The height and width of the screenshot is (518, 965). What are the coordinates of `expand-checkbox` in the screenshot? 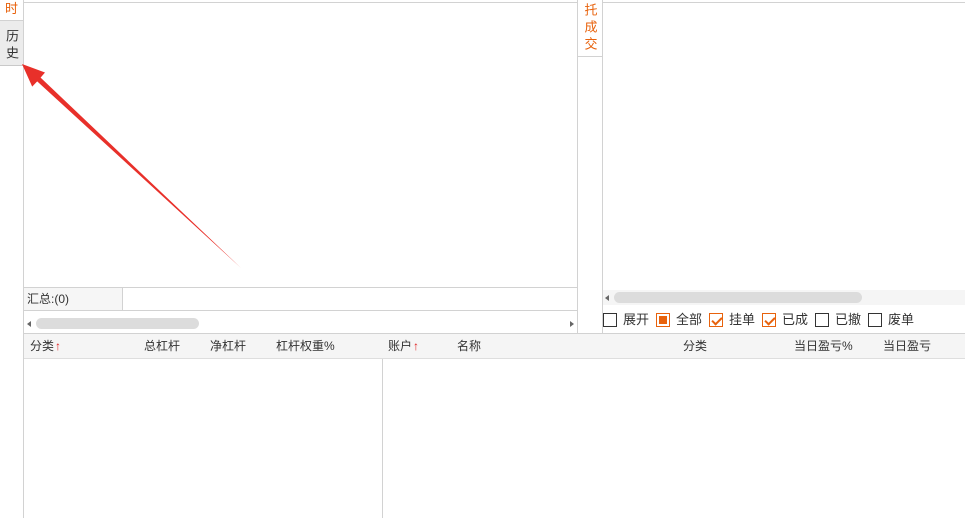 It's located at (610, 320).